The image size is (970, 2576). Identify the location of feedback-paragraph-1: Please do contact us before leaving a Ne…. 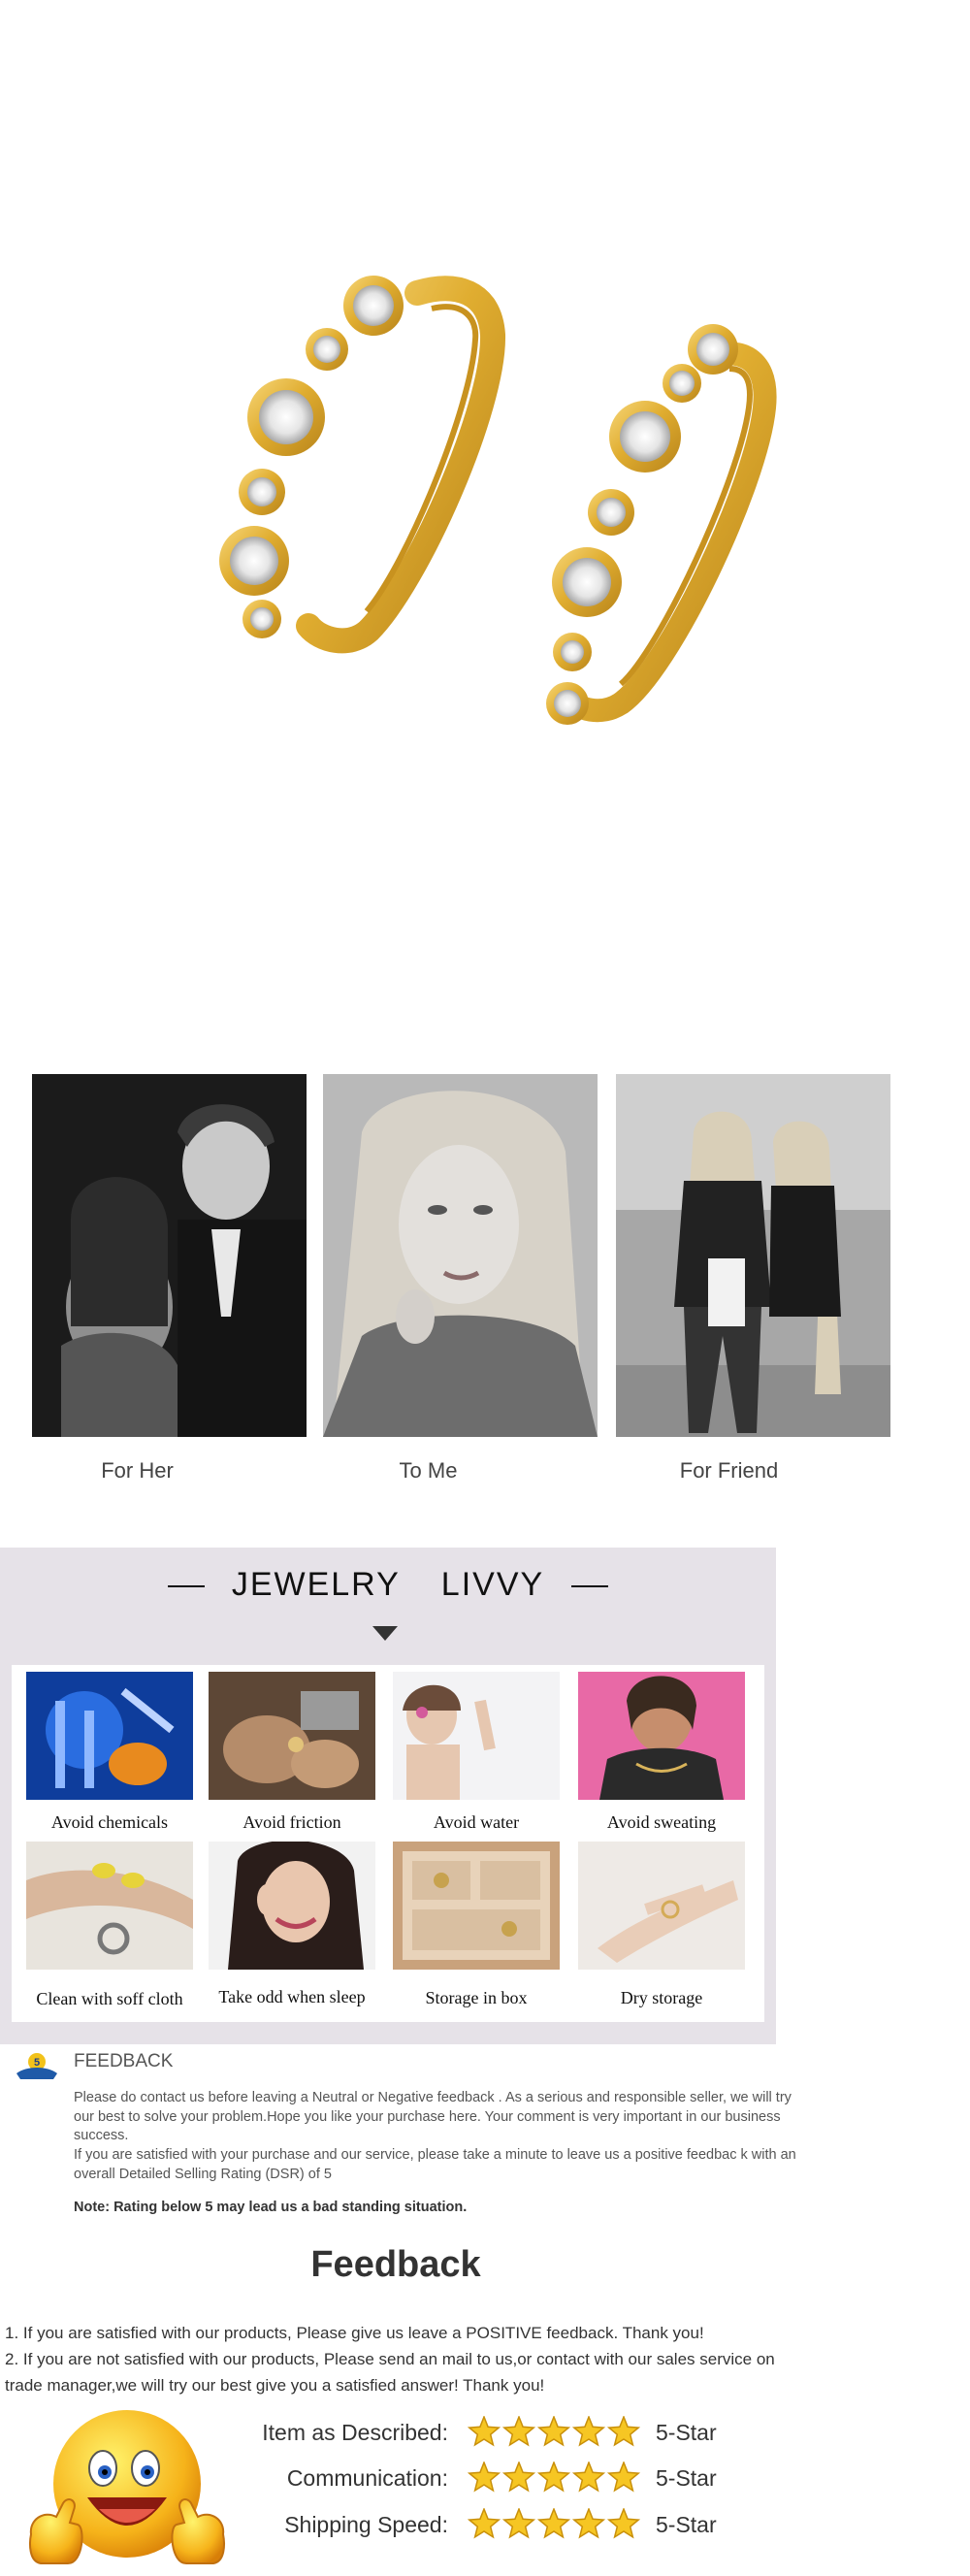
(433, 2116).